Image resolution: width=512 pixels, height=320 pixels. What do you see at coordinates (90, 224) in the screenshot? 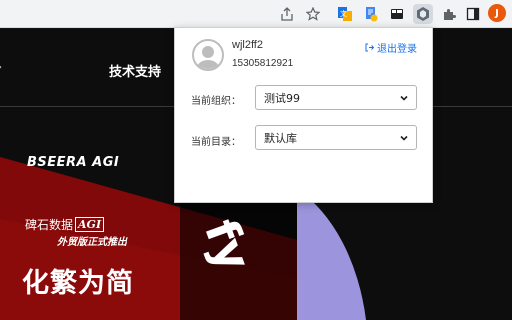
I see `cn-brand-badge: AGI` at bounding box center [90, 224].